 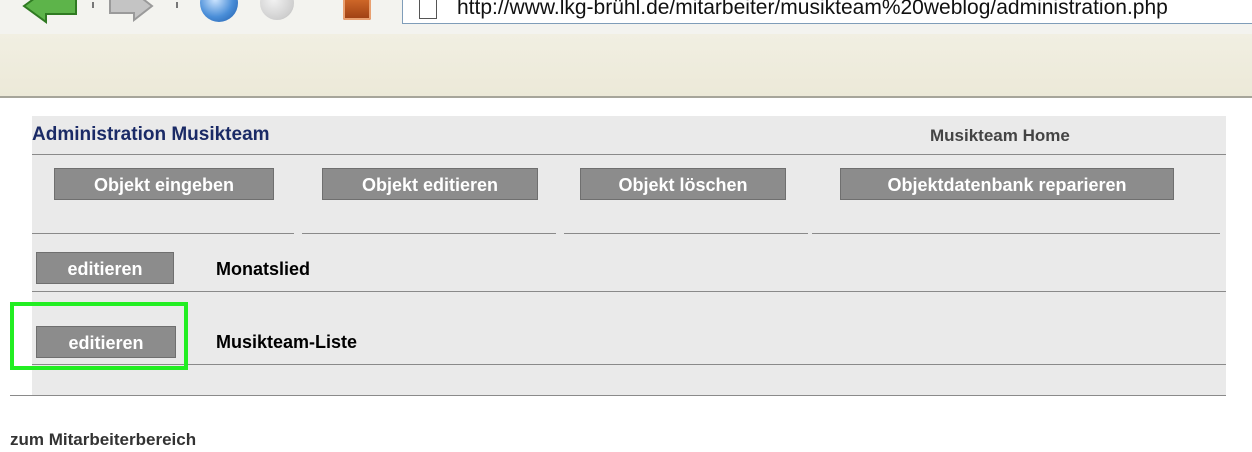 What do you see at coordinates (626, 66) in the screenshot?
I see `browser-toolbar-lower` at bounding box center [626, 66].